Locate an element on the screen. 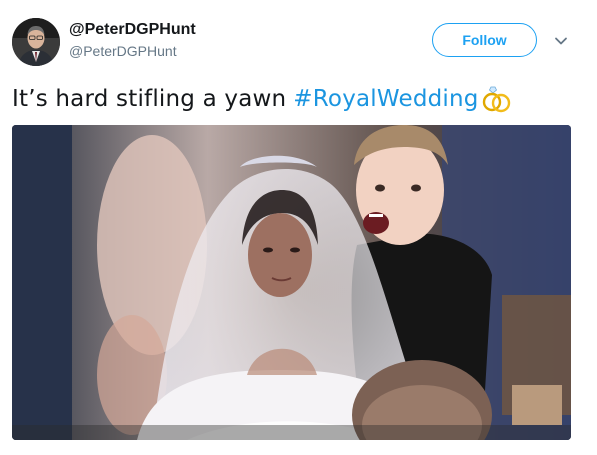 The width and height of the screenshot is (597, 455). user-handle: @PeterDGPHunt is located at coordinates (123, 51).